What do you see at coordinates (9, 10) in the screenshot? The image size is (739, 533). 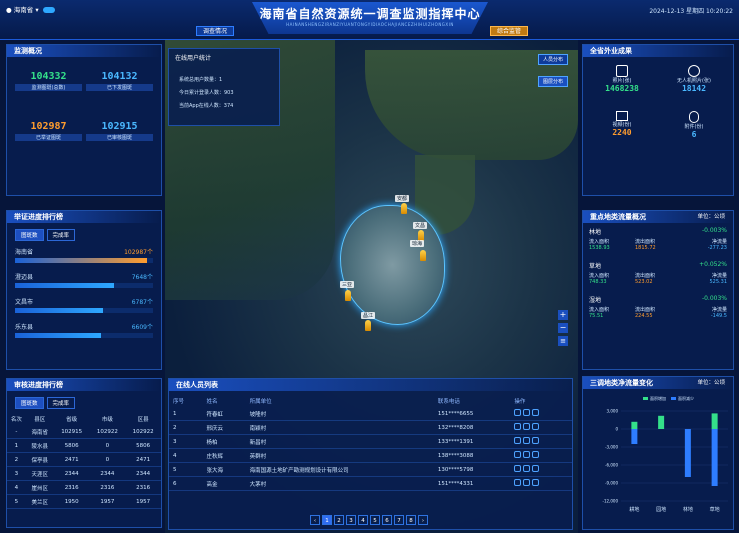 I see `location-icon: ●` at bounding box center [9, 10].